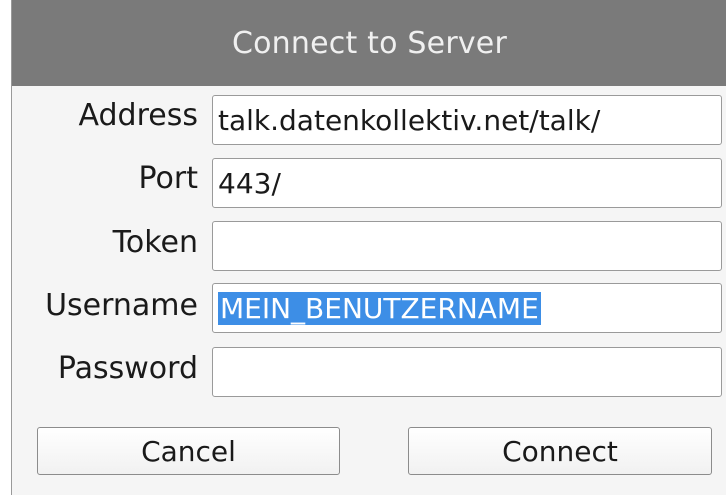  I want to click on port-input: 443/, so click(467, 183).